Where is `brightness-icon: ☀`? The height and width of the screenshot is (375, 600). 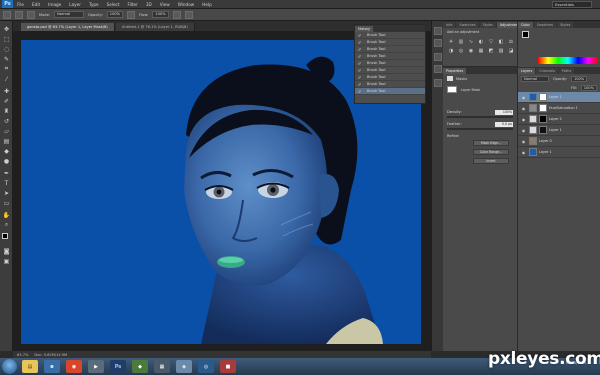
brightness-icon: ☀ is located at coordinates (451, 42).